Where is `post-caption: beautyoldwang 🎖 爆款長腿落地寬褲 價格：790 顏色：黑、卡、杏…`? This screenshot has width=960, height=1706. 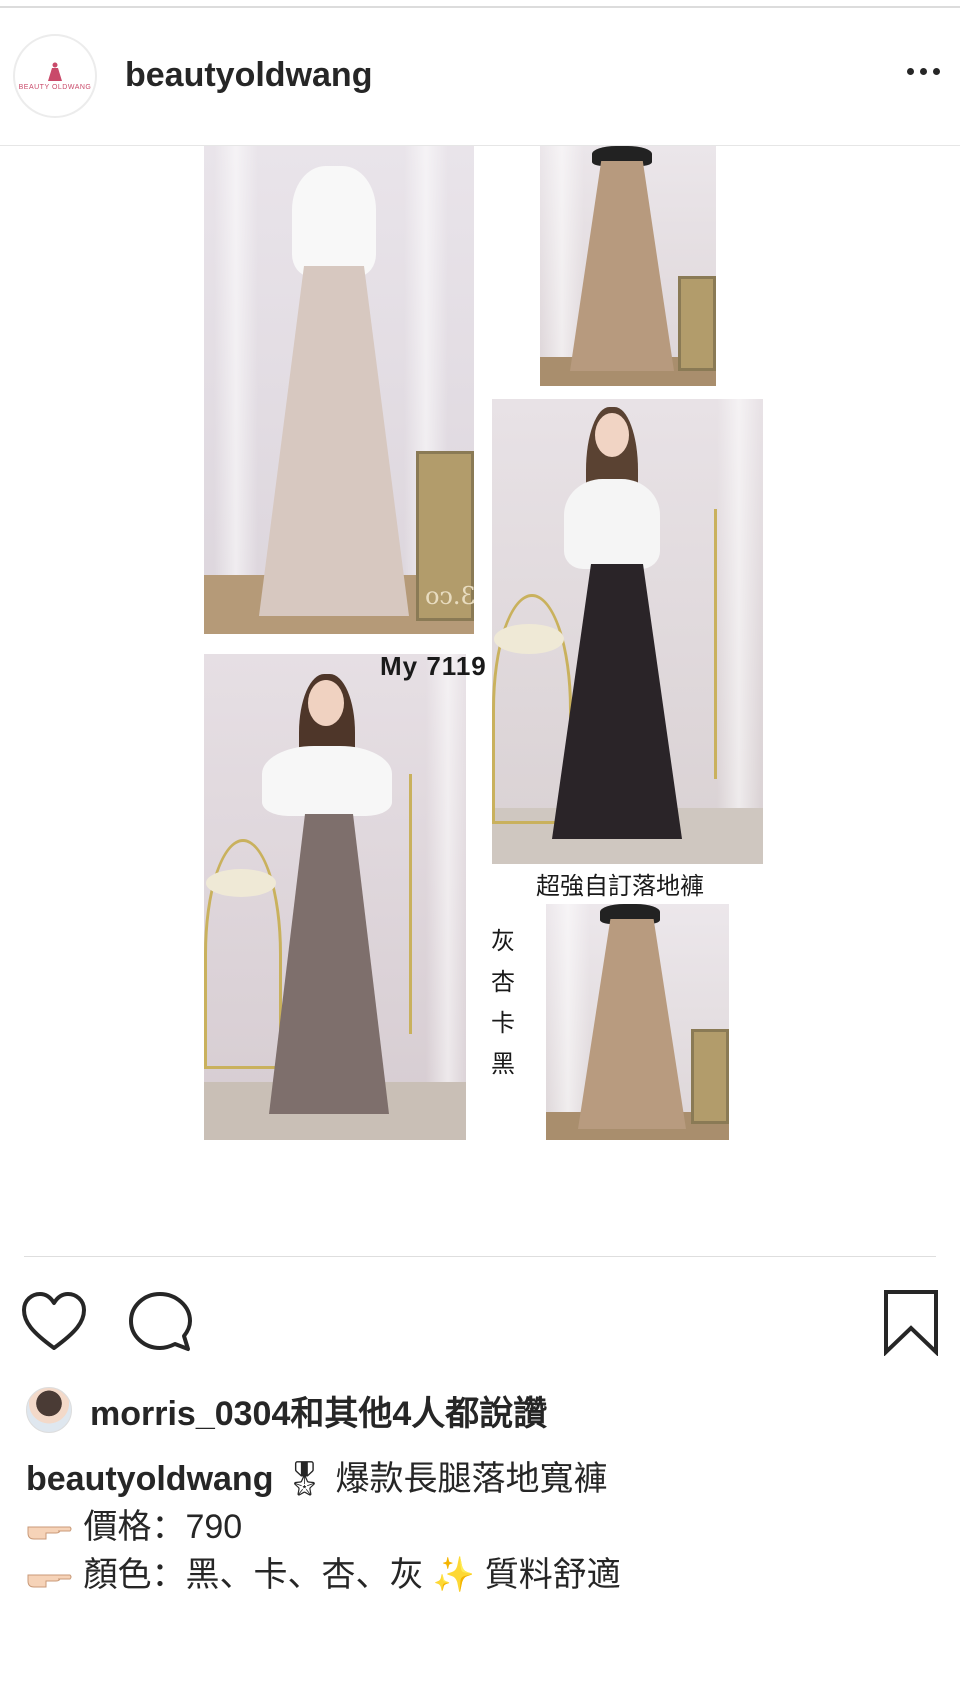
post-caption: beautyoldwang 🎖 爆款長腿落地寬褲 價格：790 顏色：黑、卡、杏… is located at coordinates (323, 1527).